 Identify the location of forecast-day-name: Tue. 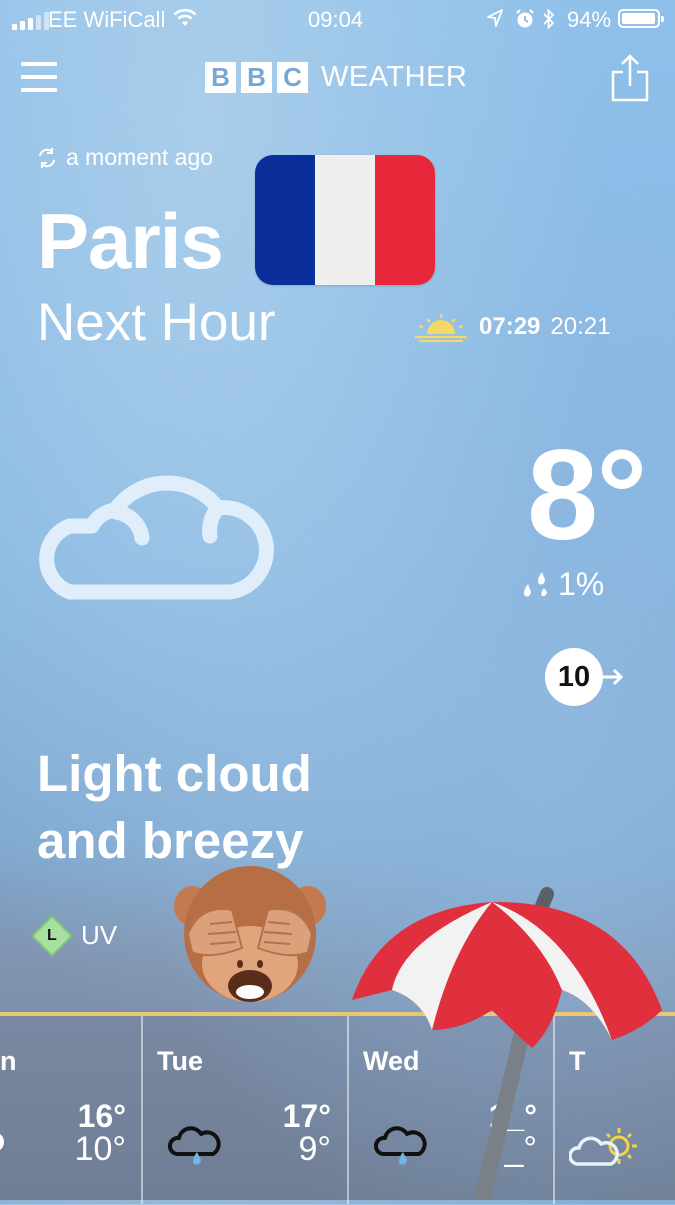
(180, 1061).